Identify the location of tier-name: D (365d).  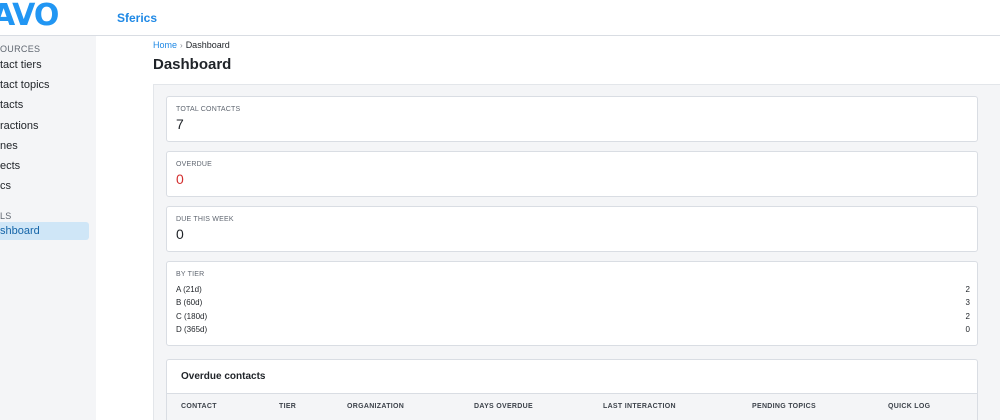
(192, 329).